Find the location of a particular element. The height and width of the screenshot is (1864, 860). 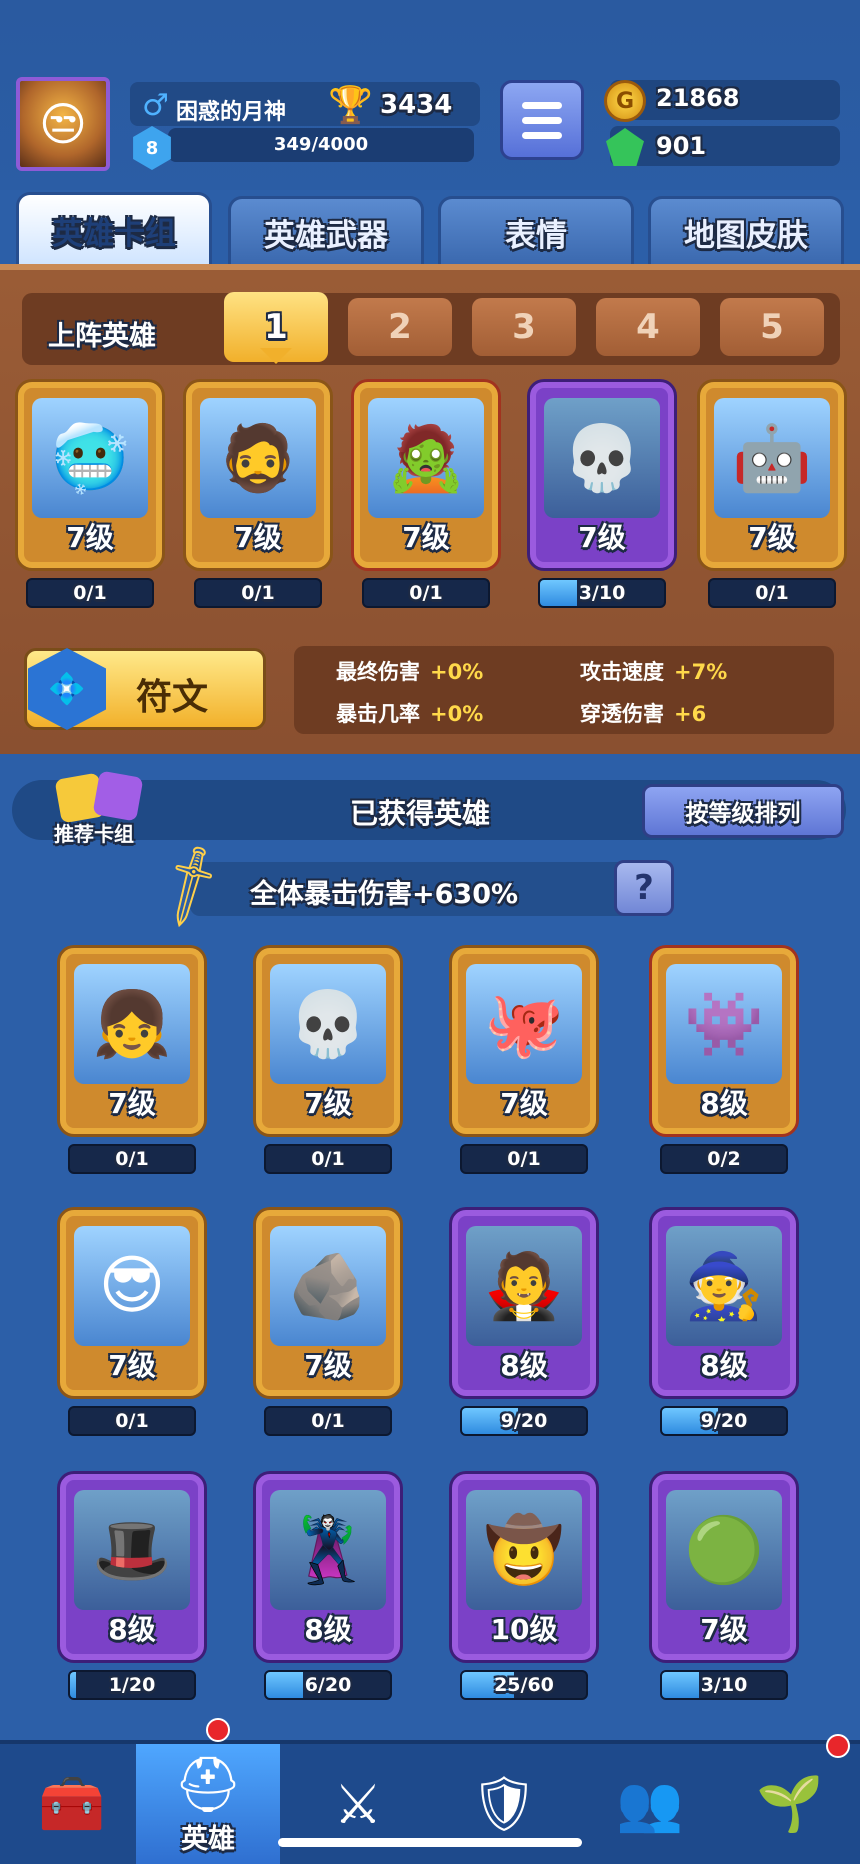

tab-map-skins: 地图皮肤 is located at coordinates (746, 231).